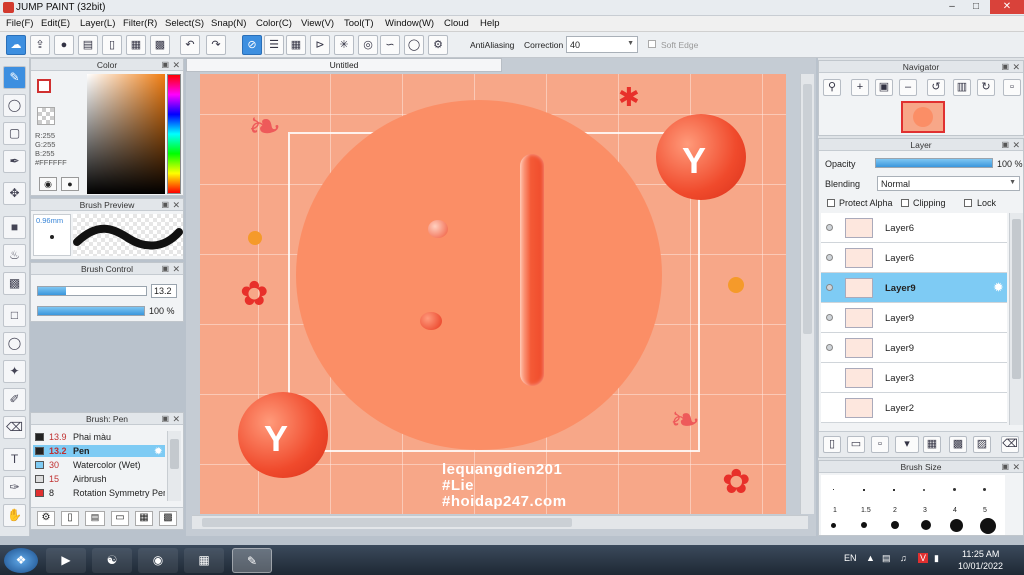  What do you see at coordinates (14, 105) in the screenshot?
I see `eraser-icon: ◯` at bounding box center [14, 105].